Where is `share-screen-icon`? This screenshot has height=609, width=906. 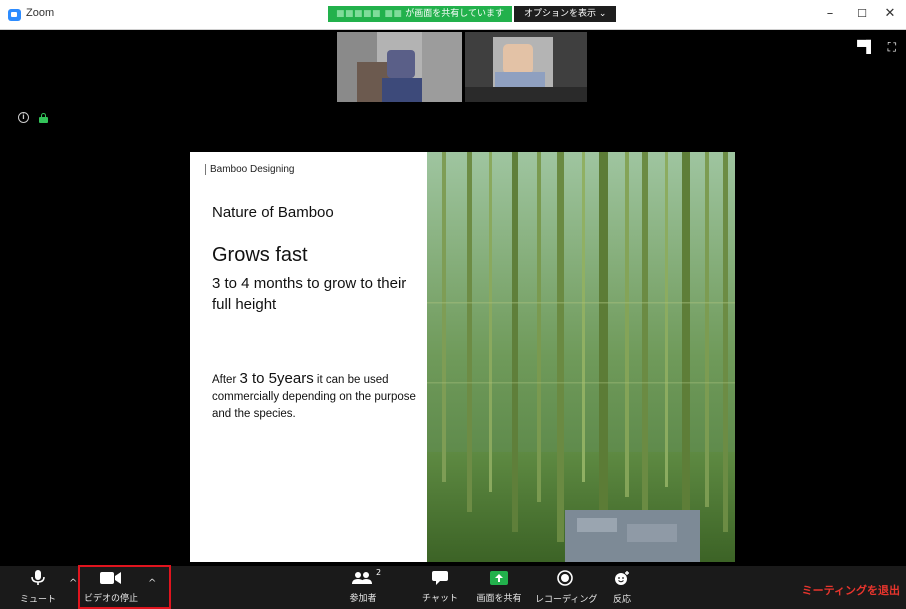
share-screen-icon is located at coordinates (499, 578).